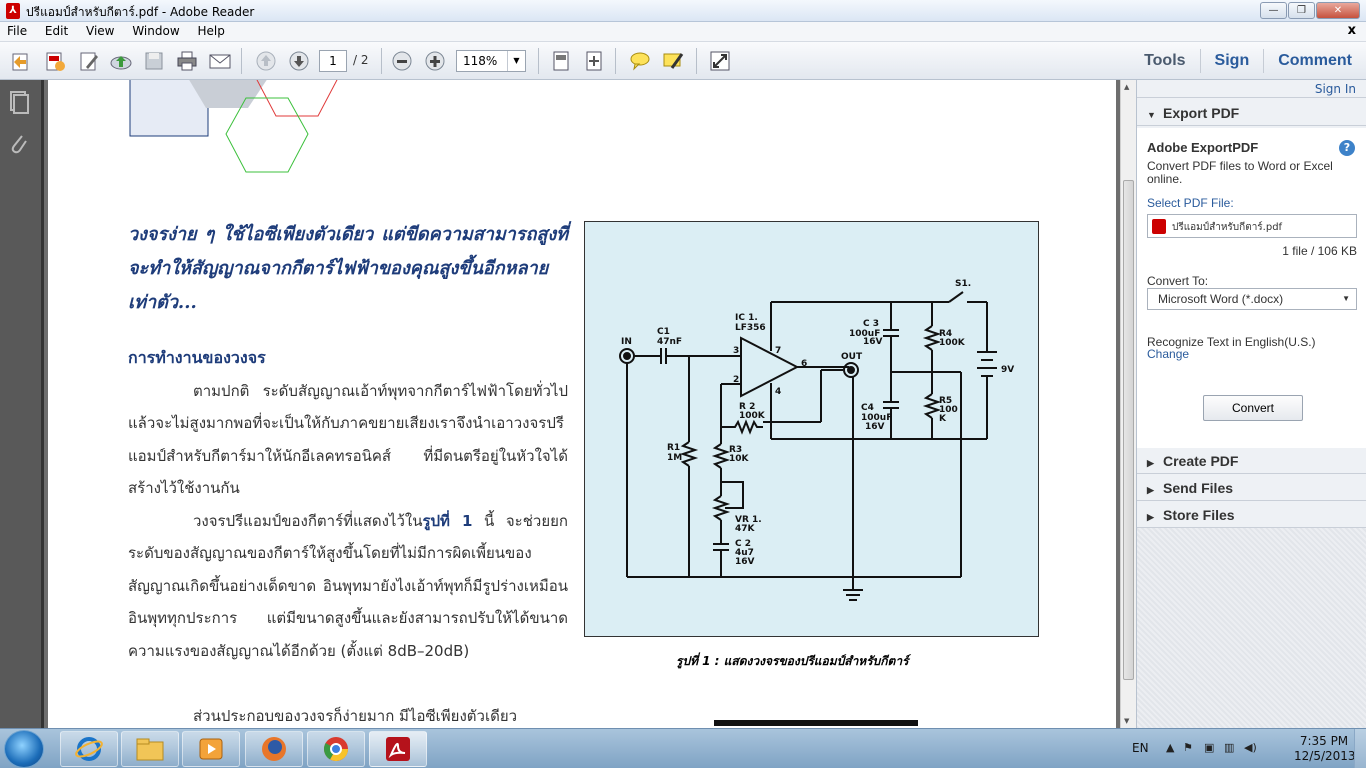 This screenshot has width=1366, height=768. What do you see at coordinates (720, 61) in the screenshot?
I see `fullscreen-icon` at bounding box center [720, 61].